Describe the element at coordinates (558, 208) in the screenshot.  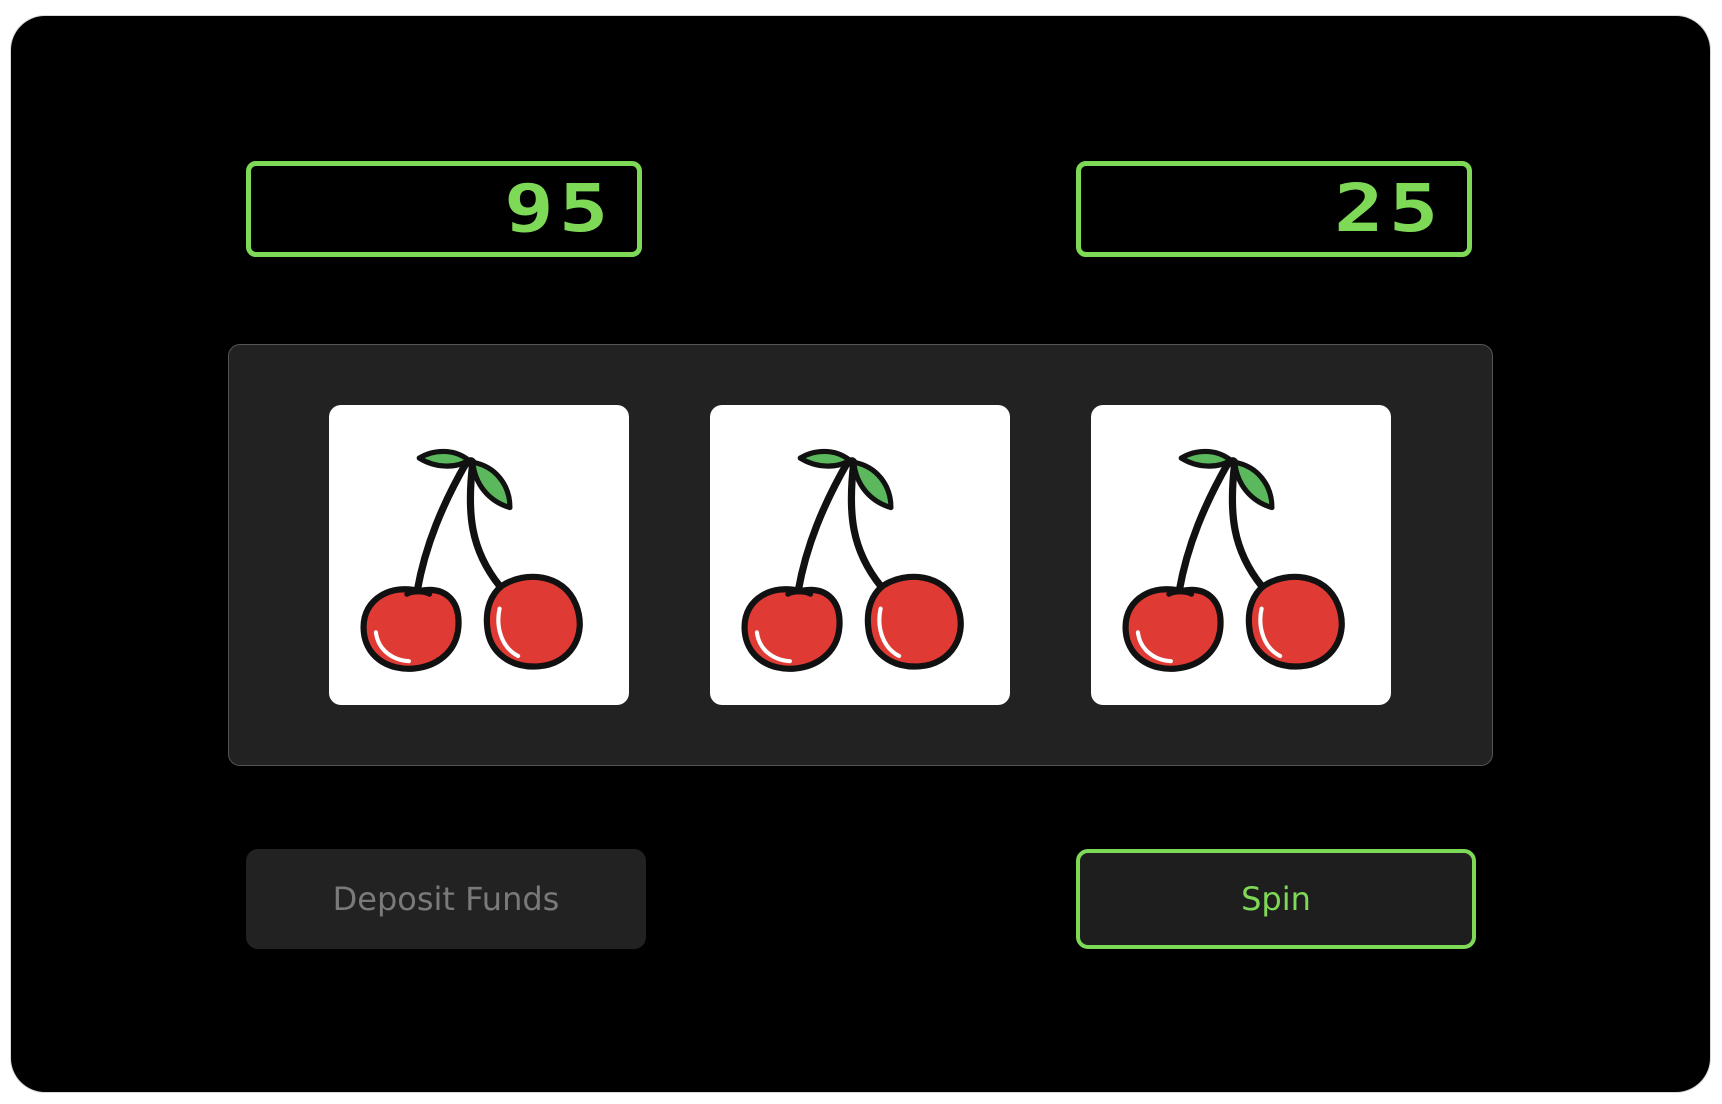
I see `balance-value: 95` at that location.